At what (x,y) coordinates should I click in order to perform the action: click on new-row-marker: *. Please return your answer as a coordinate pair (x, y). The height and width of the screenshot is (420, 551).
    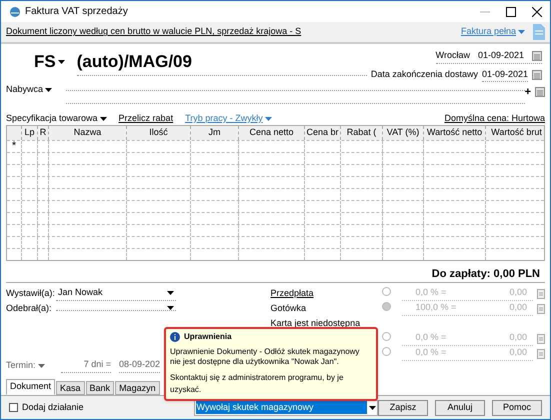
    Looking at the image, I should click on (14, 146).